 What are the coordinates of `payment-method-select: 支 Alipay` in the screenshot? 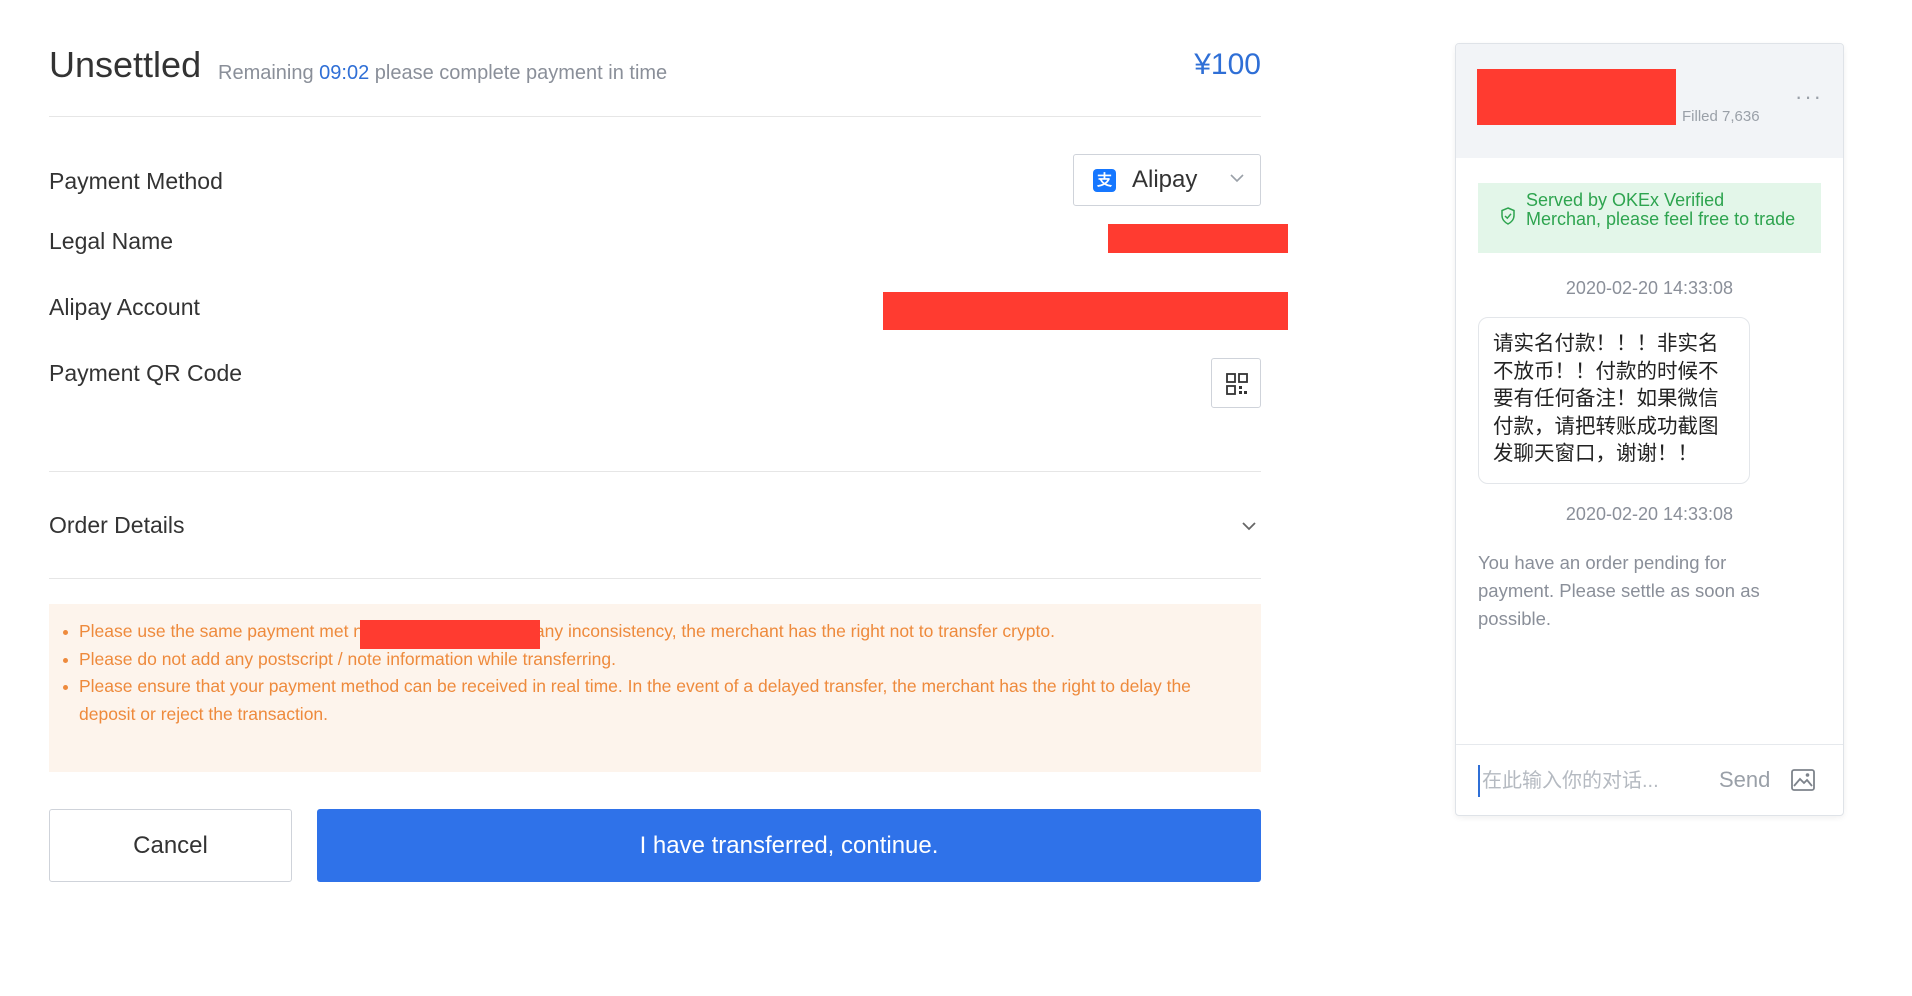 It's located at (1167, 180).